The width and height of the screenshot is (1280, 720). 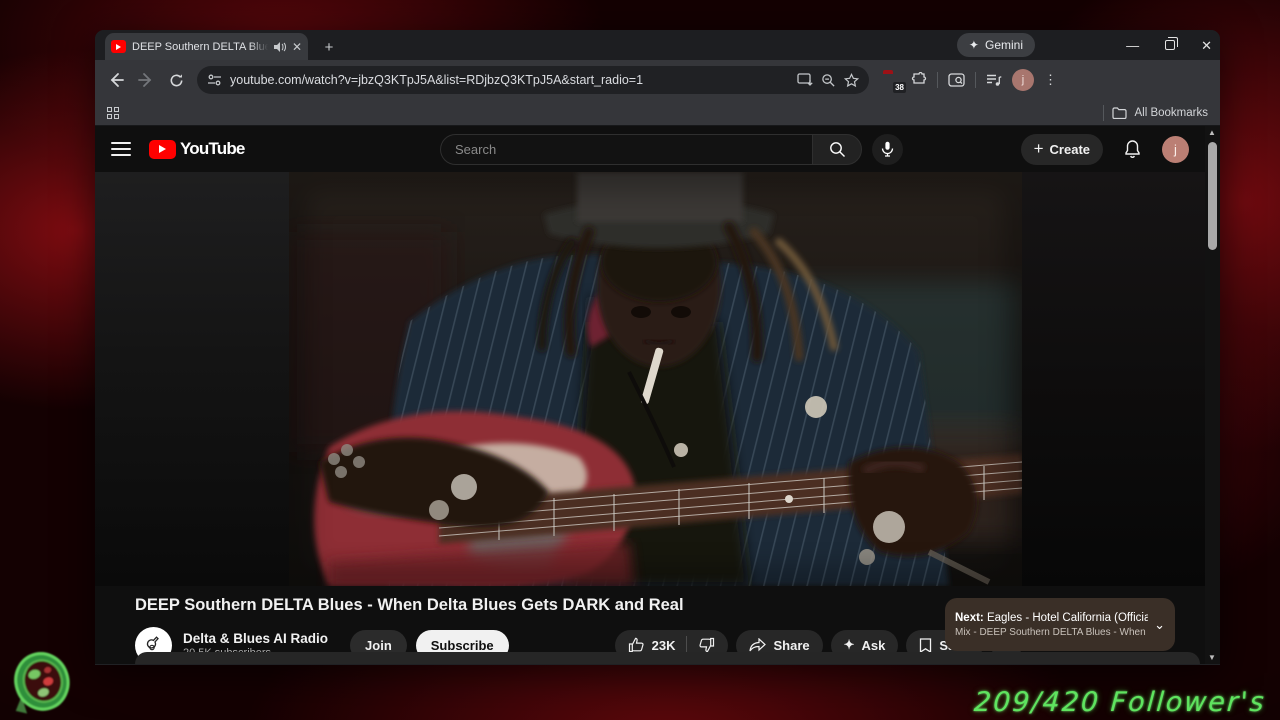 I want to click on thumbs-up-icon, so click(x=636, y=645).